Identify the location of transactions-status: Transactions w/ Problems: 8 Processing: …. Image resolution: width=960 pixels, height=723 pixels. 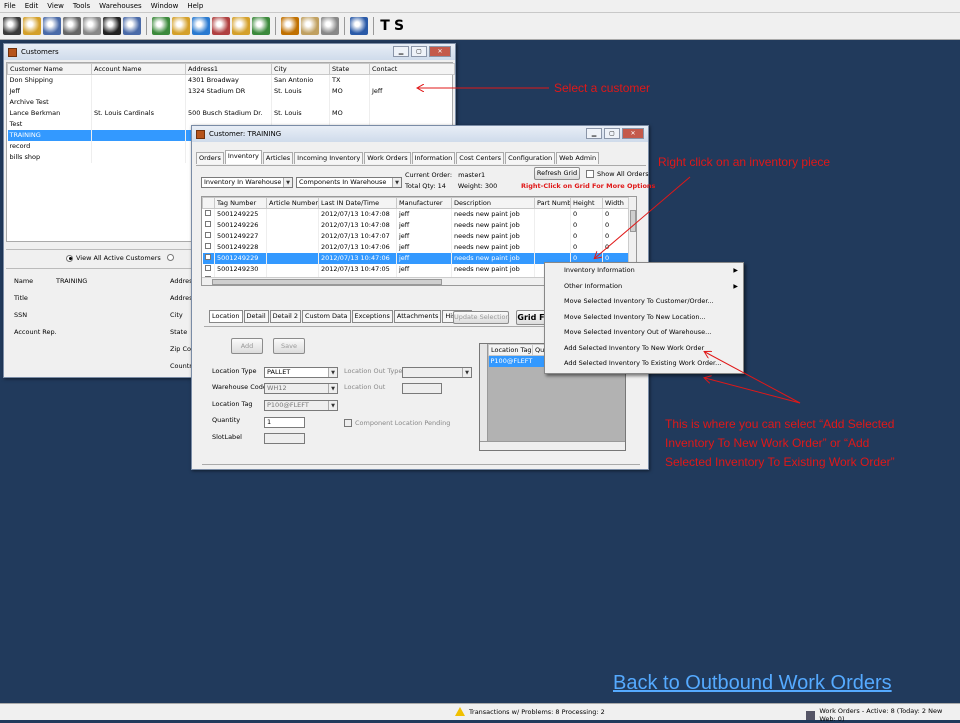
(530, 711).